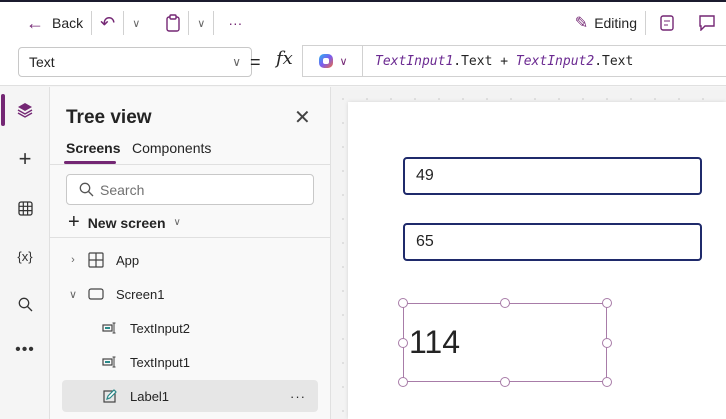 The height and width of the screenshot is (419, 726). I want to click on pencil-icon: ✎, so click(581, 23).